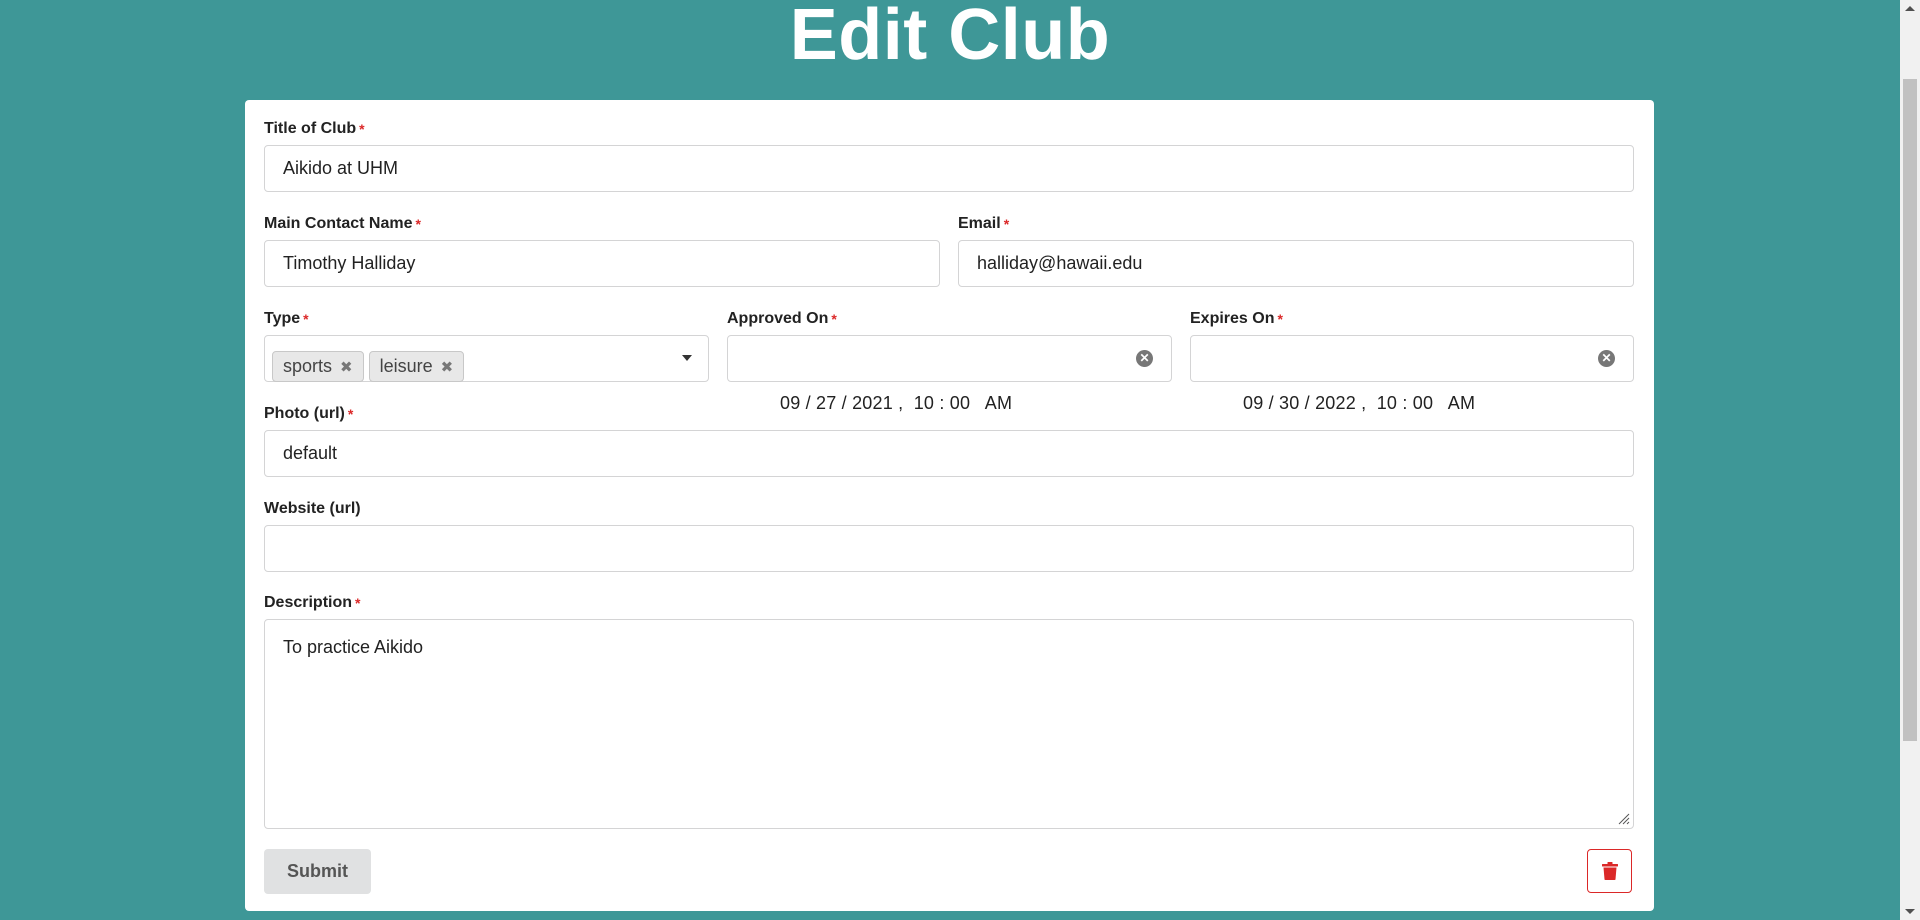 Image resolution: width=1920 pixels, height=920 pixels. What do you see at coordinates (1236, 318) in the screenshot?
I see `expires-on-label: Expires On *` at bounding box center [1236, 318].